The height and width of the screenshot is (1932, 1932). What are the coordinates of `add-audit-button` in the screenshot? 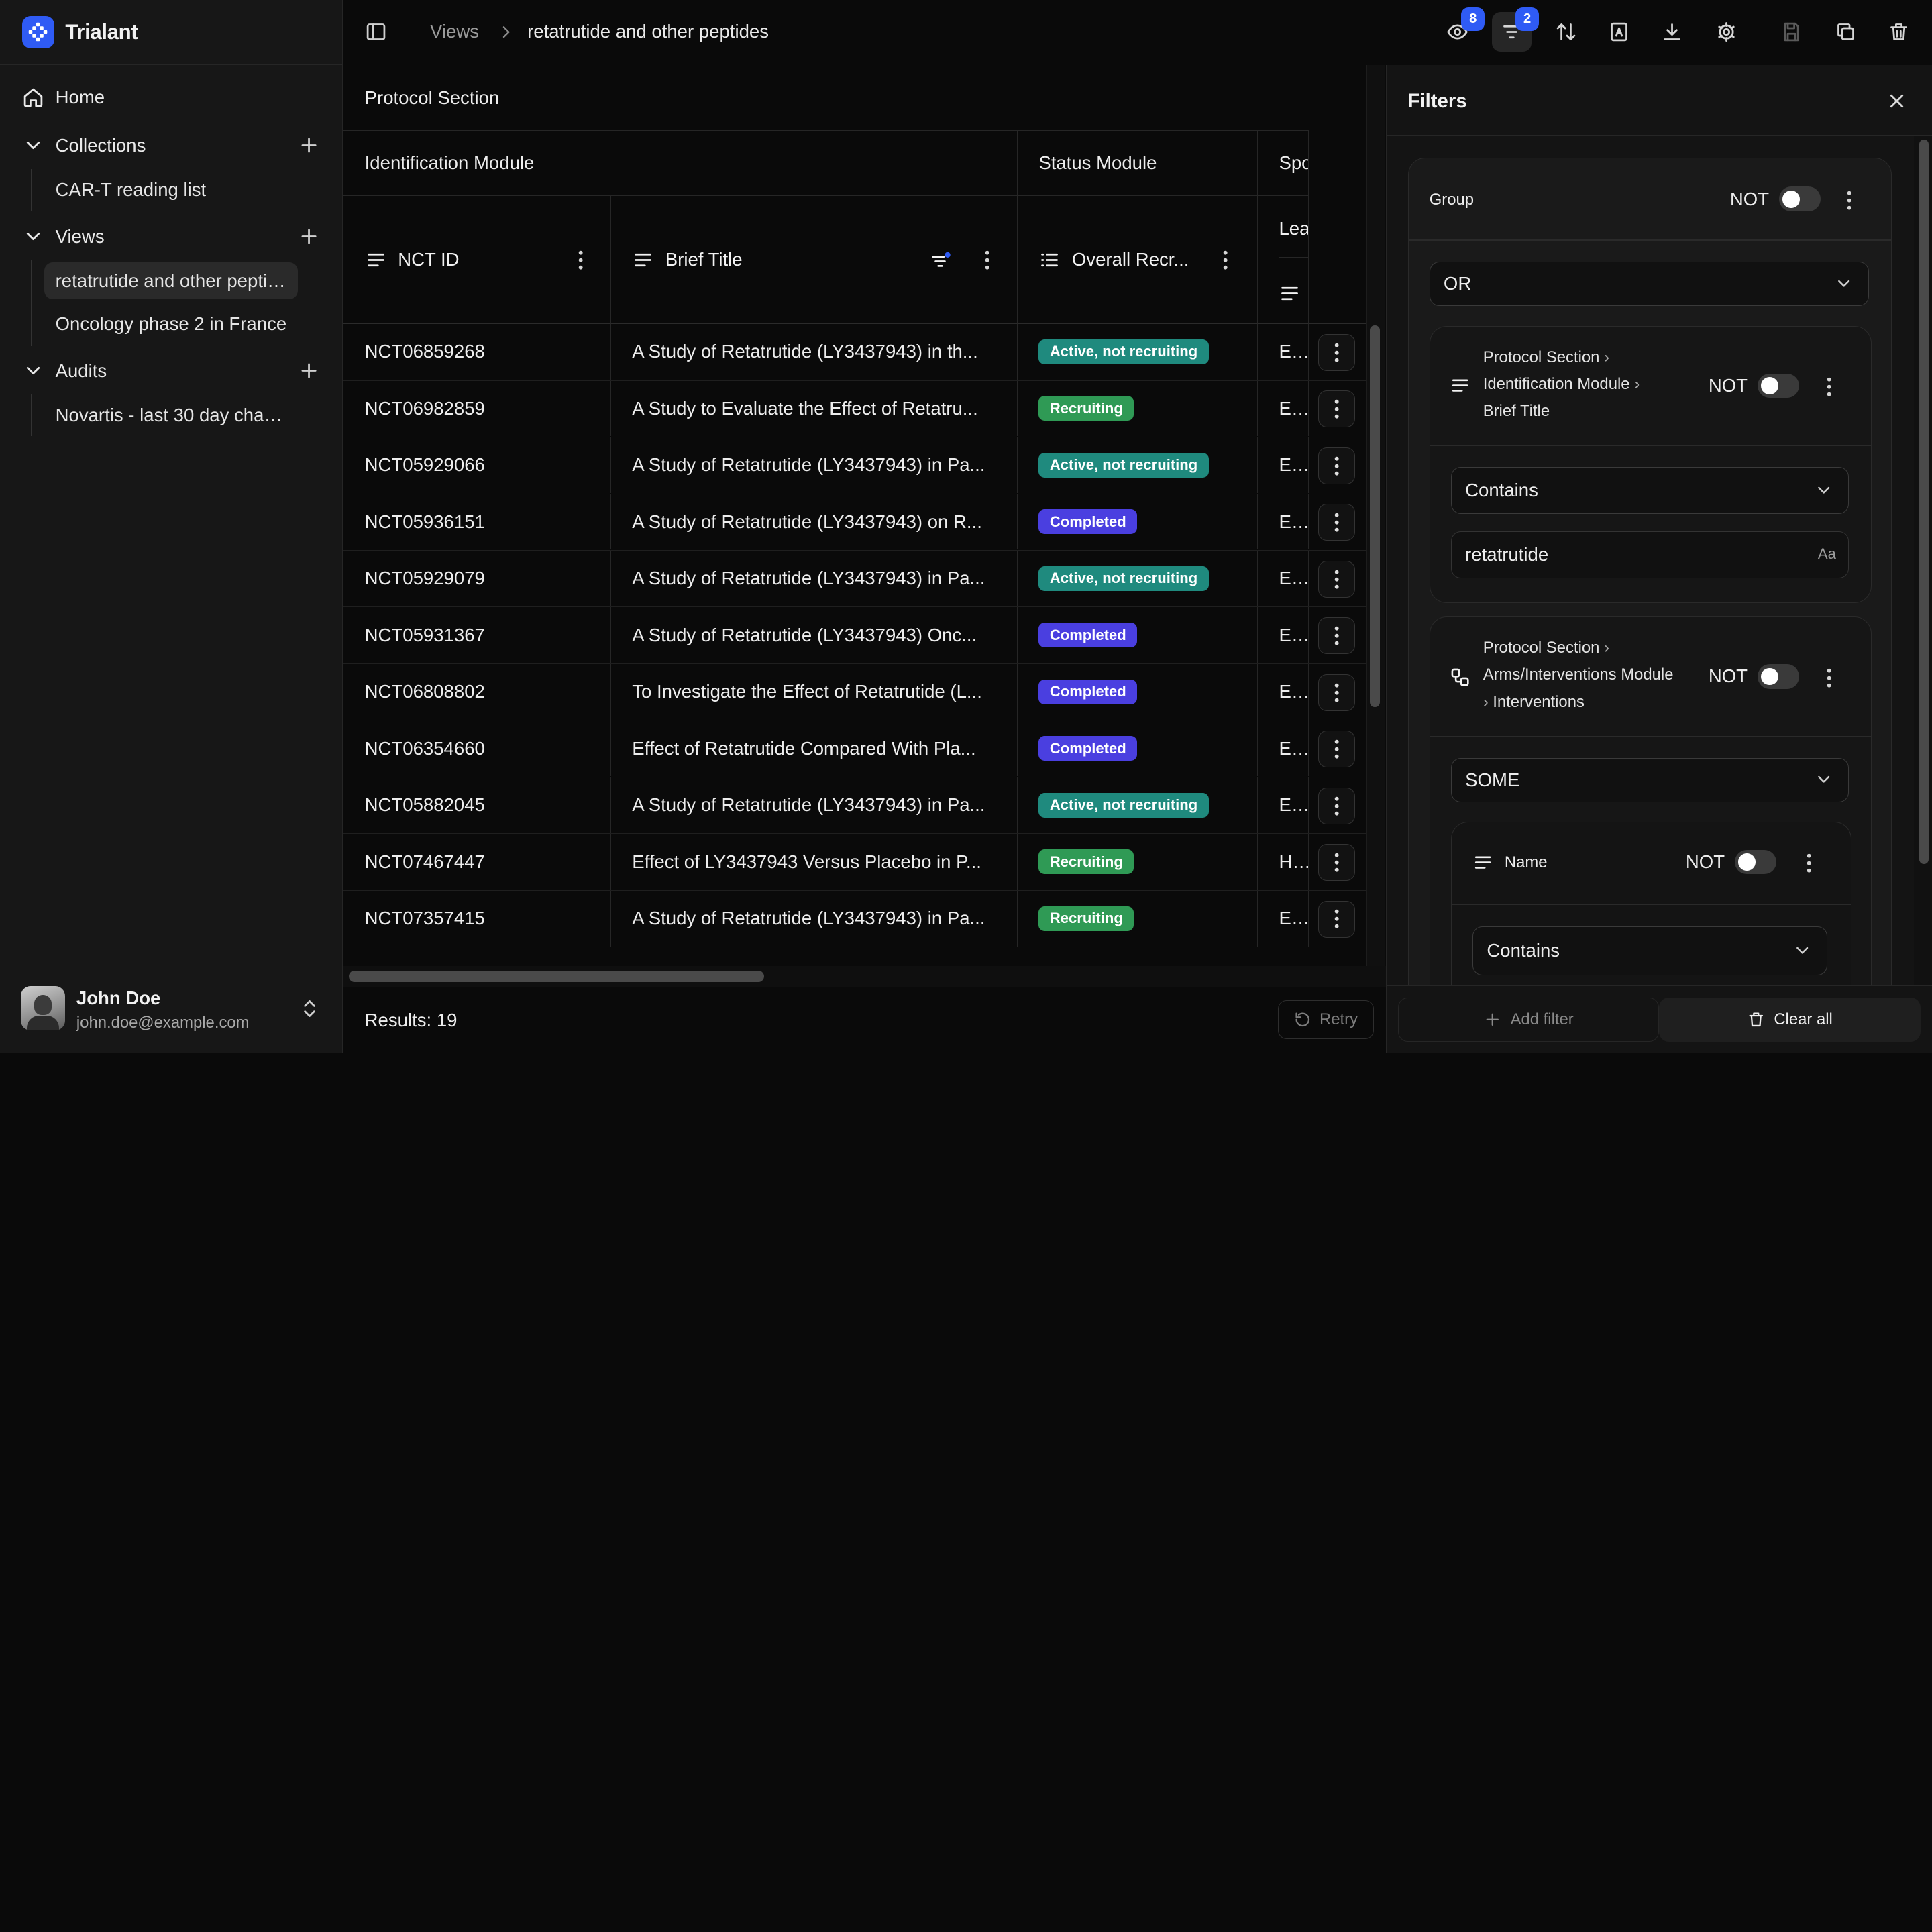 It's located at (309, 371).